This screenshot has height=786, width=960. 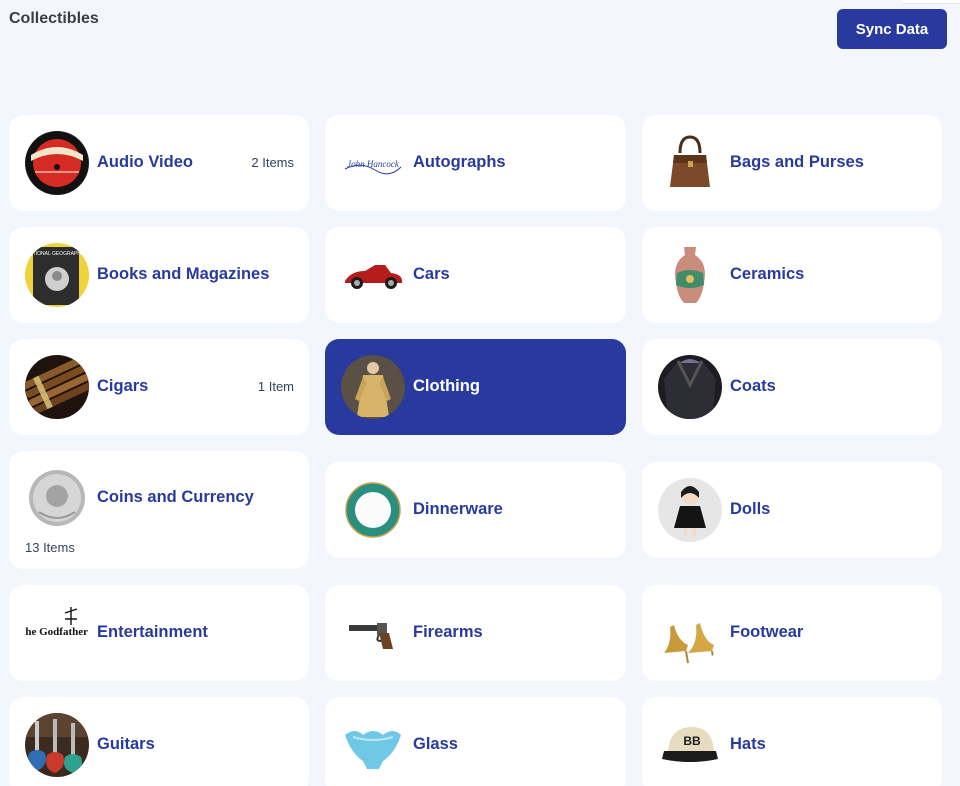 I want to click on guitar-icon, so click(x=57, y=745).